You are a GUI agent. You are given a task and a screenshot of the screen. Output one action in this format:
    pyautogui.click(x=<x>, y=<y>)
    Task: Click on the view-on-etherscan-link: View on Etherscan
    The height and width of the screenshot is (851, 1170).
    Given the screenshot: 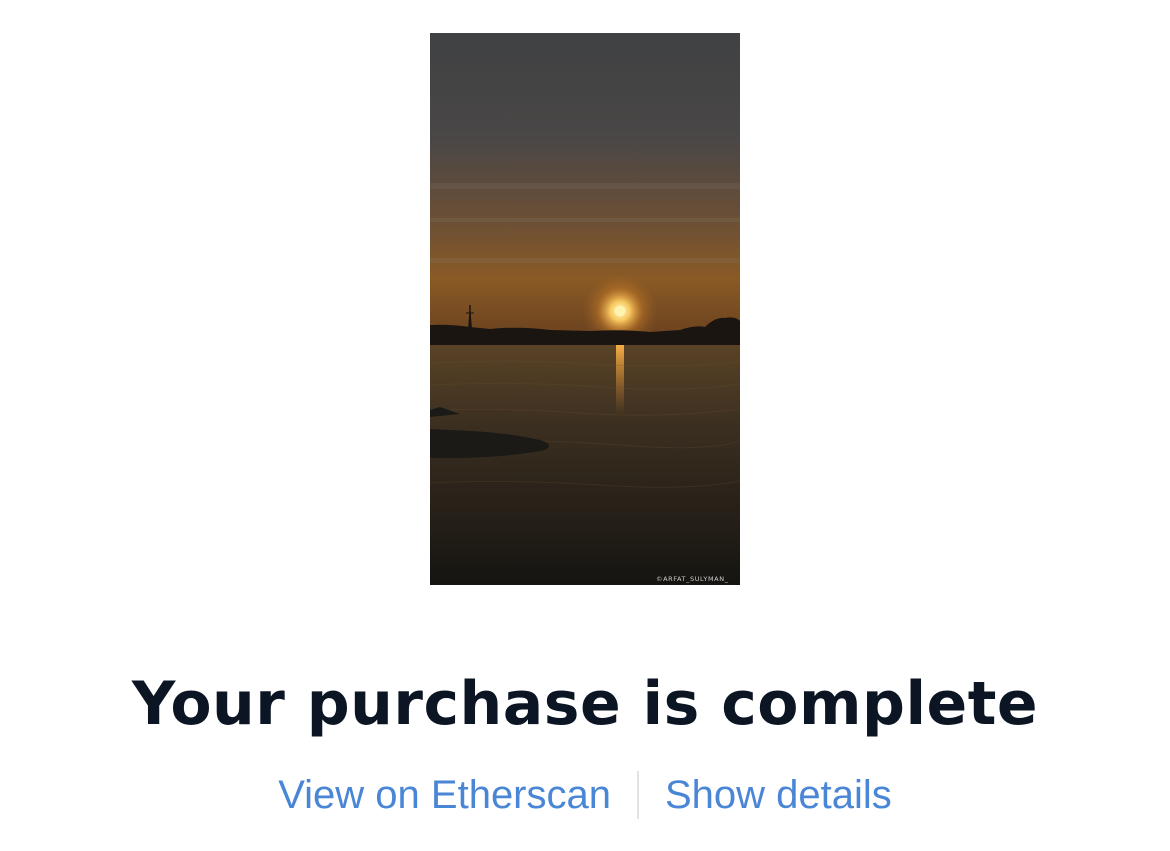 What is the action you would take?
    pyautogui.click(x=444, y=795)
    